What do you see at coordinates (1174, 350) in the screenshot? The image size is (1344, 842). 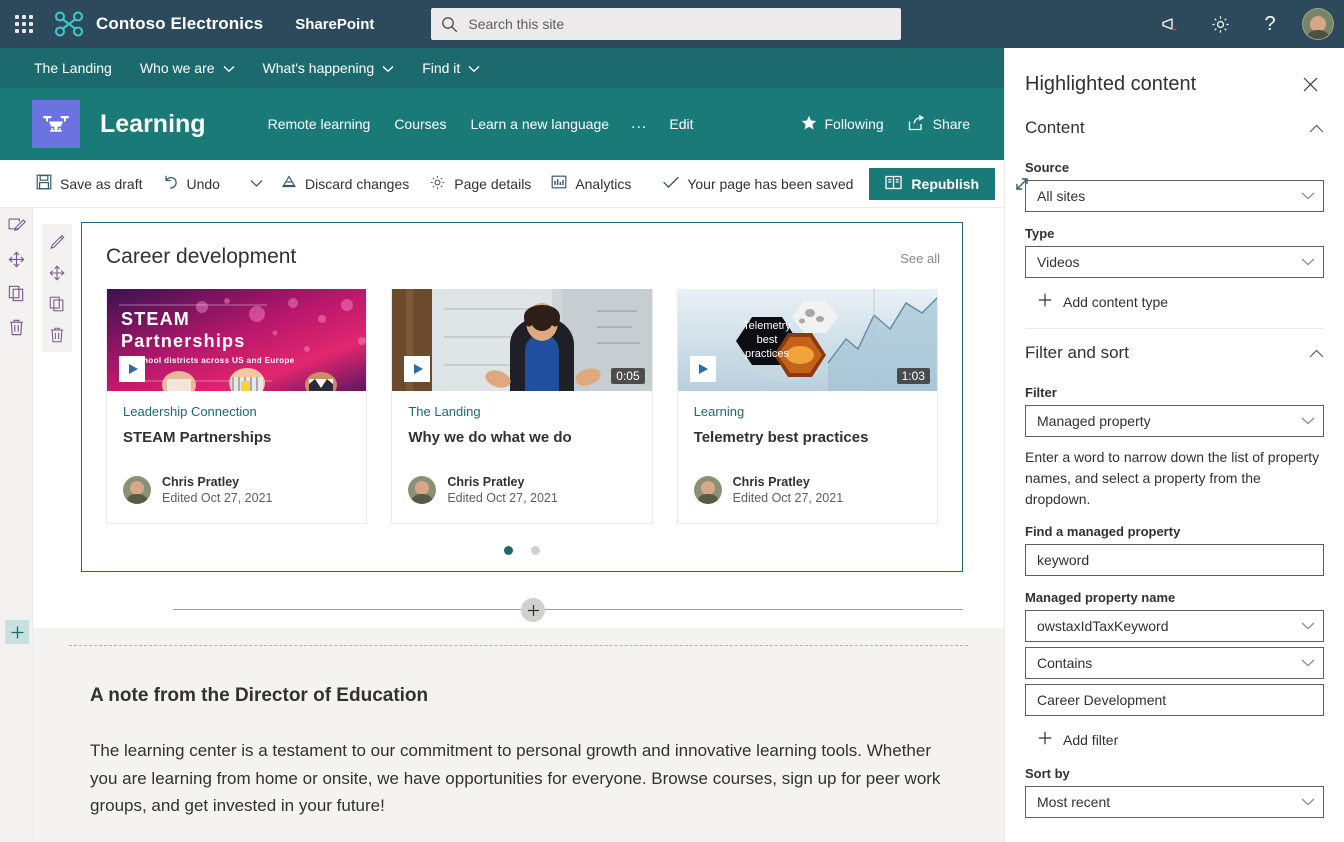 I see `accordion-filter-and-sort: Filter and sort` at bounding box center [1174, 350].